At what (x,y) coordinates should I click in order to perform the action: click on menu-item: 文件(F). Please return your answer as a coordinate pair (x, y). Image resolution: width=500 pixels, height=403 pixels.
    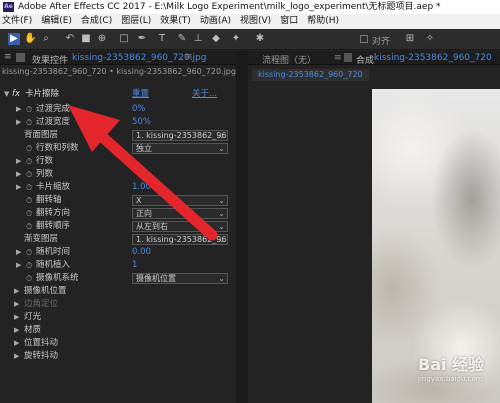
    Looking at the image, I should click on (17, 21).